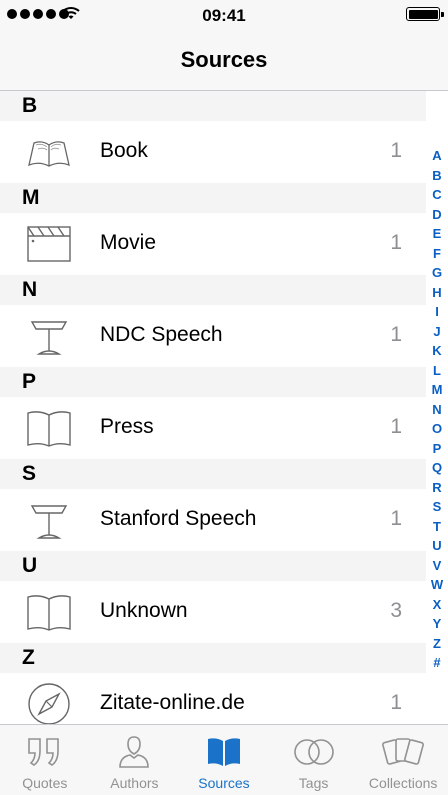  What do you see at coordinates (436, 488) in the screenshot?
I see `index-letter: R` at bounding box center [436, 488].